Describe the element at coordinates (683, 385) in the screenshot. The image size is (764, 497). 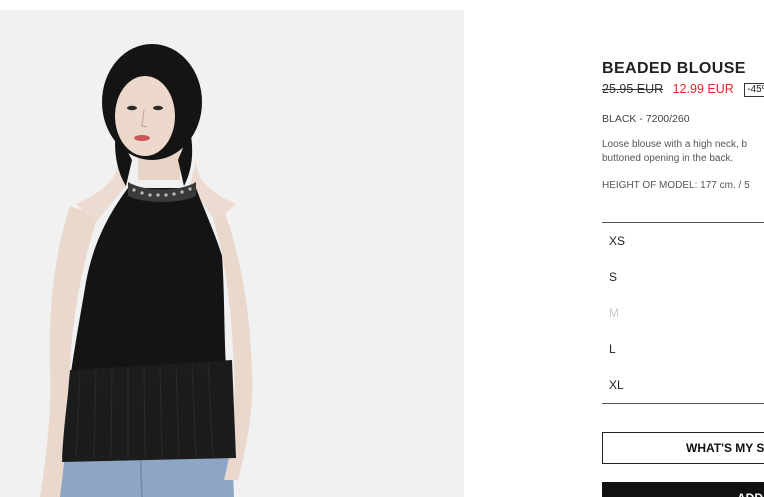
I see `size-option-xl: XL` at that location.